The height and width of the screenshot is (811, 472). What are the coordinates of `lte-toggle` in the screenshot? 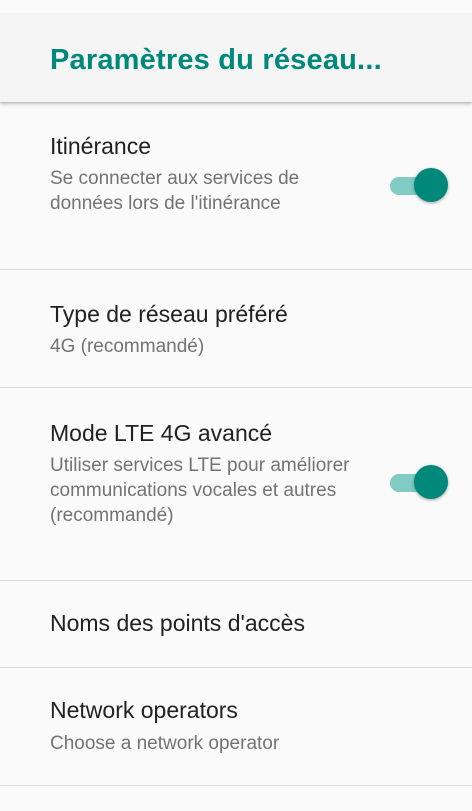 It's located at (417, 482).